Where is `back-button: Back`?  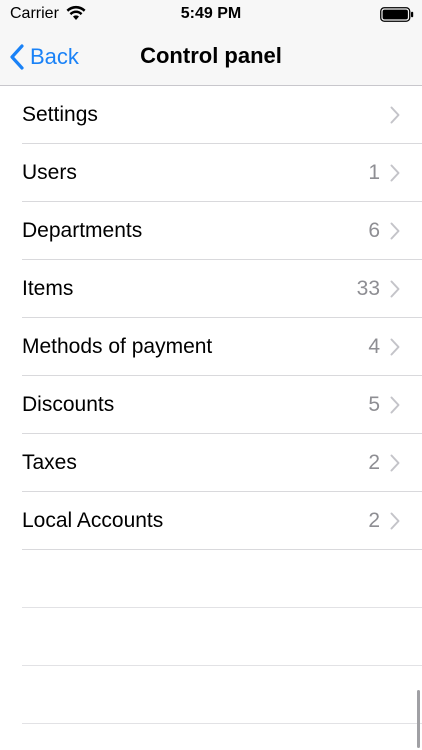
back-button: Back is located at coordinates (44, 57).